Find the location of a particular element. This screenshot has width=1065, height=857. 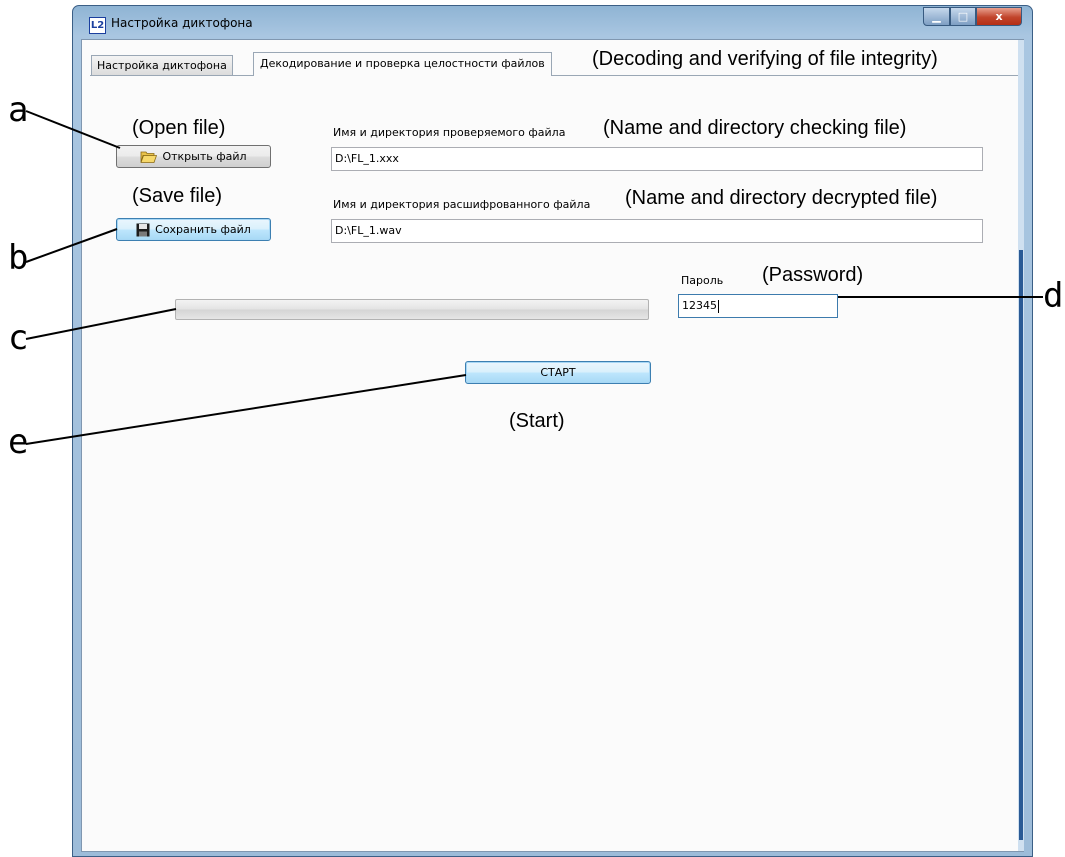

callout-letter-e: e is located at coordinates (18, 442).